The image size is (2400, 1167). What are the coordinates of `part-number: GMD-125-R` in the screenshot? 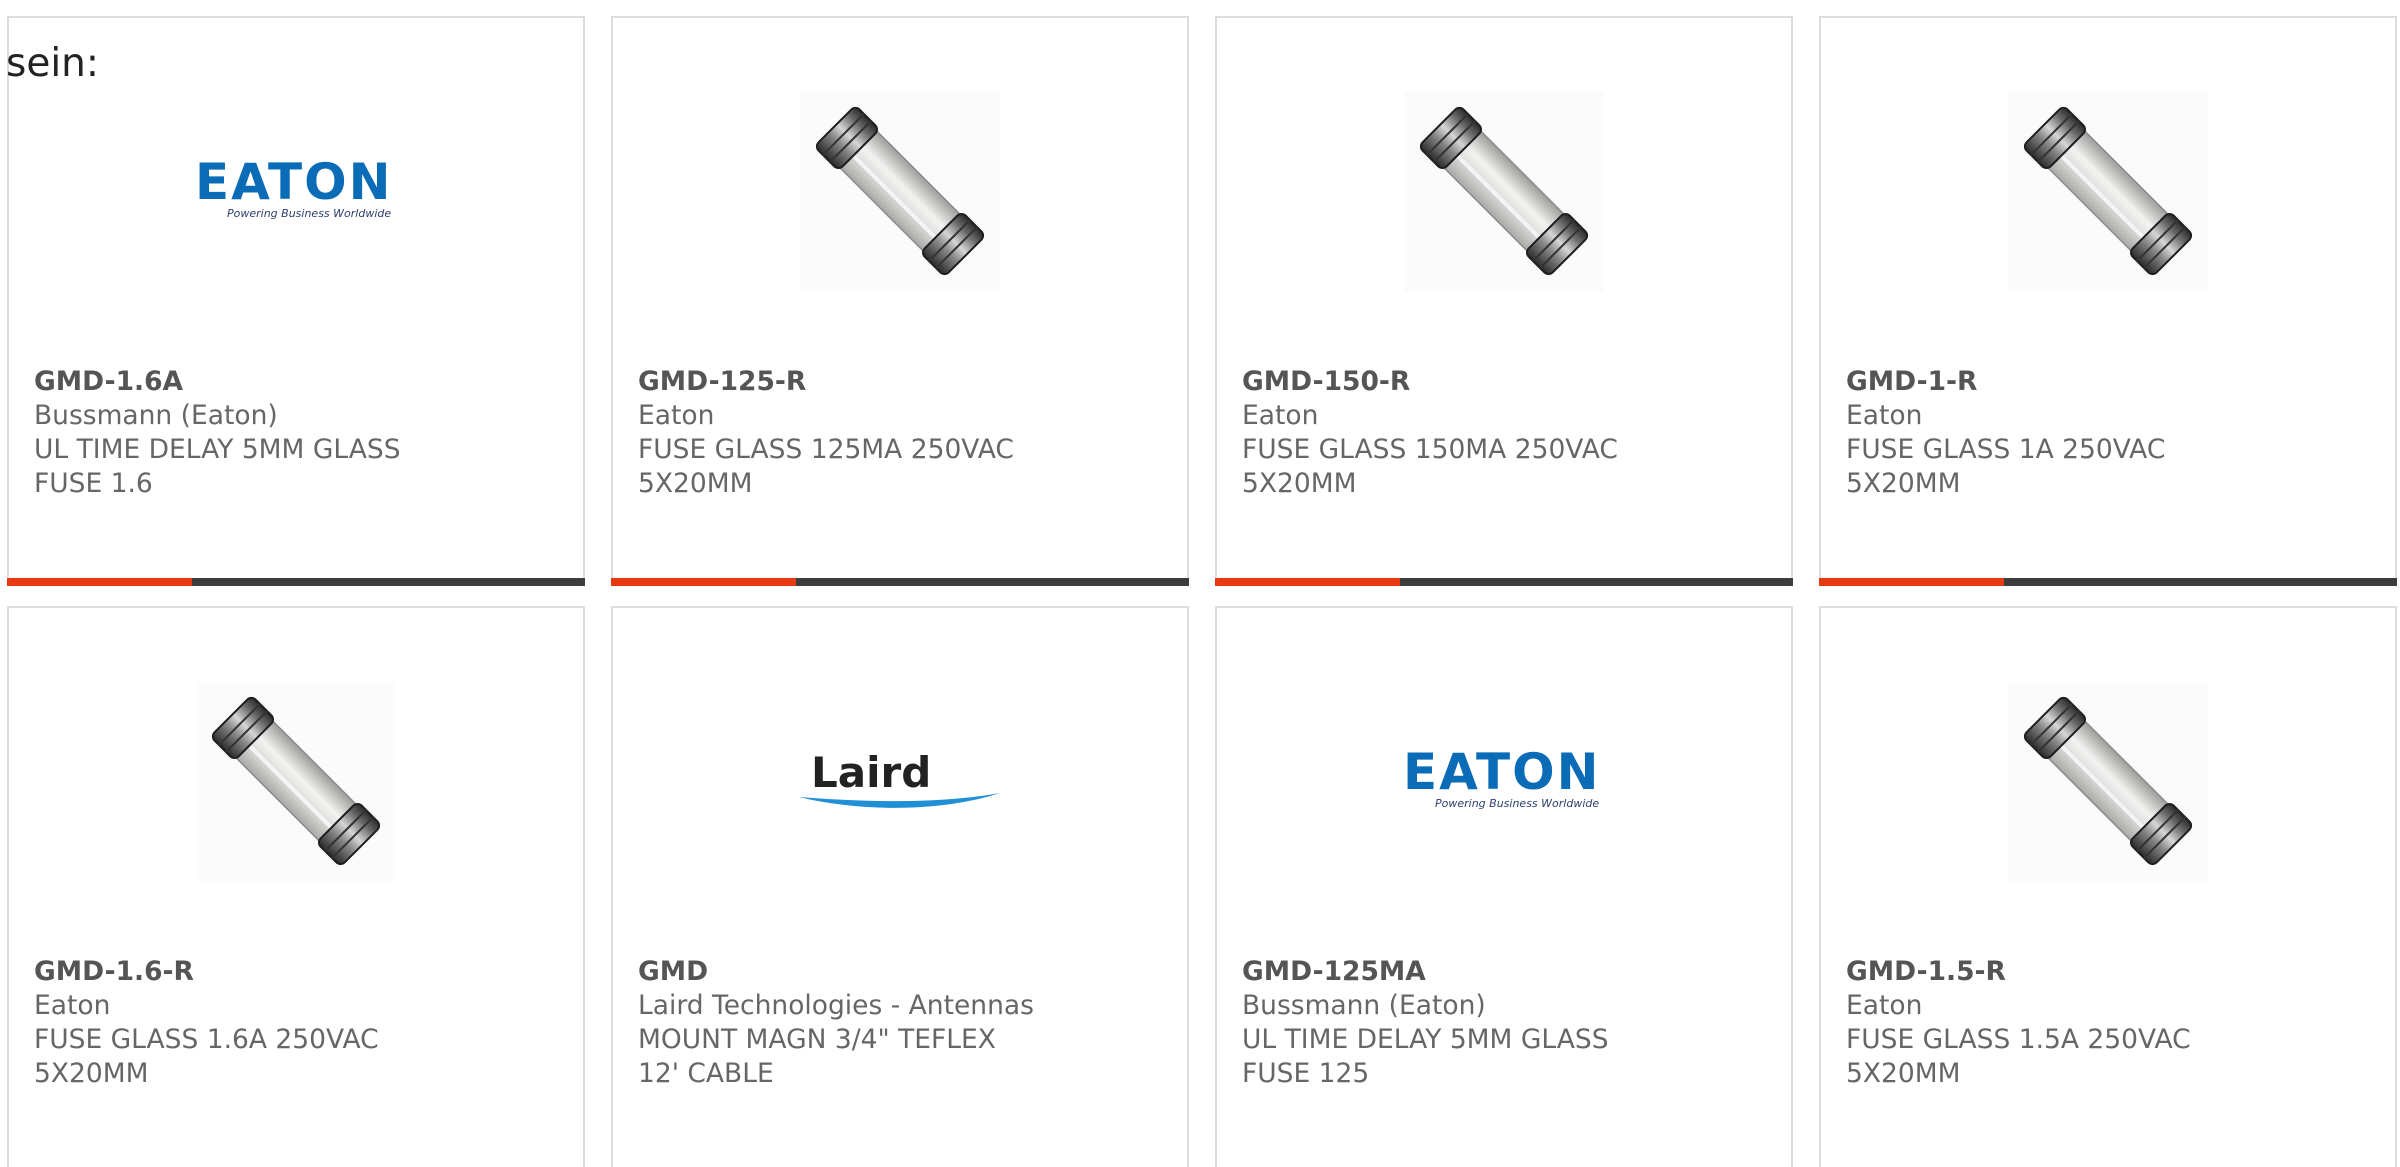 It's located at (900, 382).